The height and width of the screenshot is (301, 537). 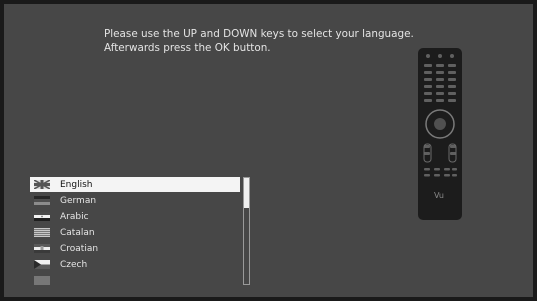 I want to click on language-item-english: English, so click(x=135, y=184).